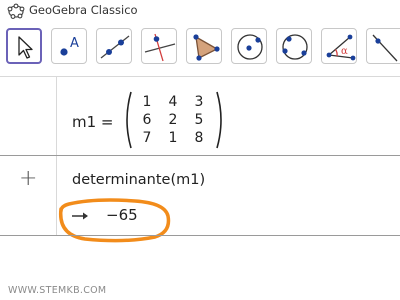  I want to click on matrix-m1: 1 4 3 6 2 5 7 1 8, so click(174, 120).